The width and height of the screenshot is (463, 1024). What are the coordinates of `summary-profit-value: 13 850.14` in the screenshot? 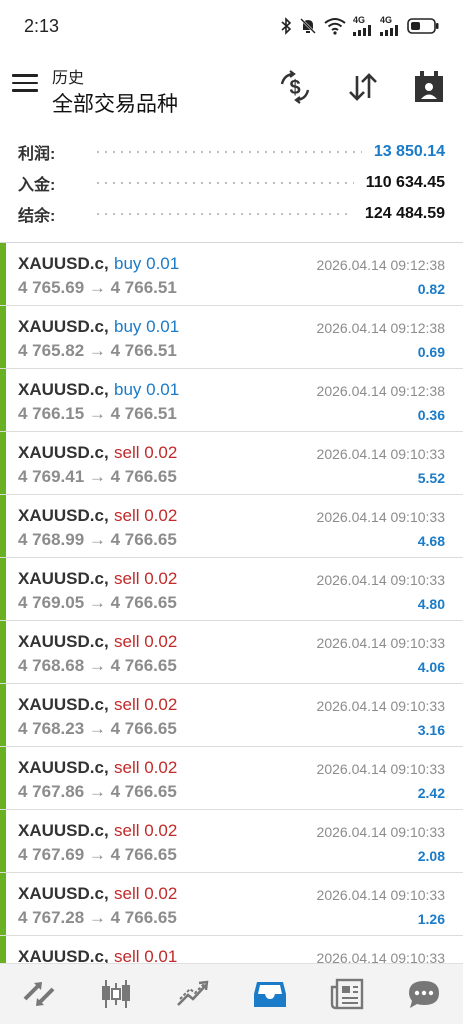 It's located at (409, 151).